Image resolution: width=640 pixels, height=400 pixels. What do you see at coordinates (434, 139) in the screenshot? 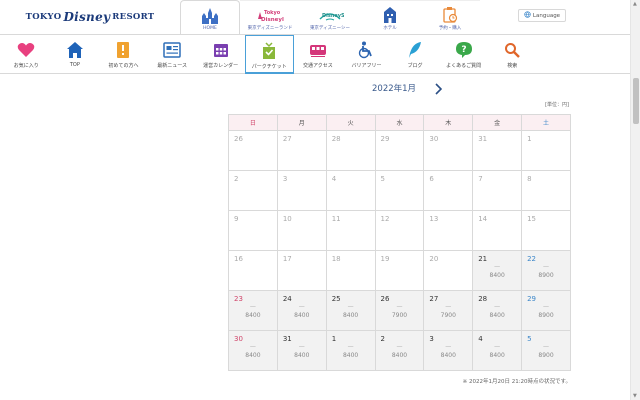
I see `day-number: 30` at bounding box center [434, 139].